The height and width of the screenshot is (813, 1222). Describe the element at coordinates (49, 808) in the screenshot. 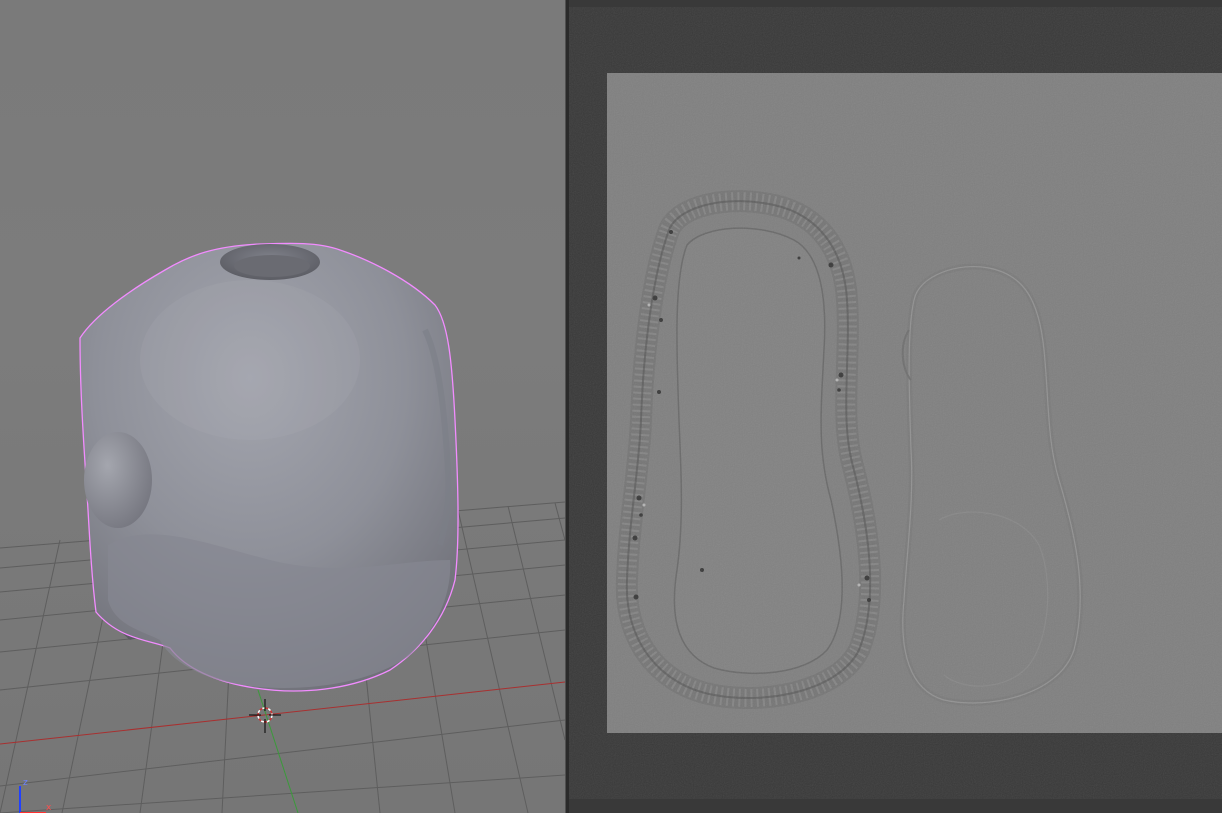

I see `x-axis-label: x` at that location.